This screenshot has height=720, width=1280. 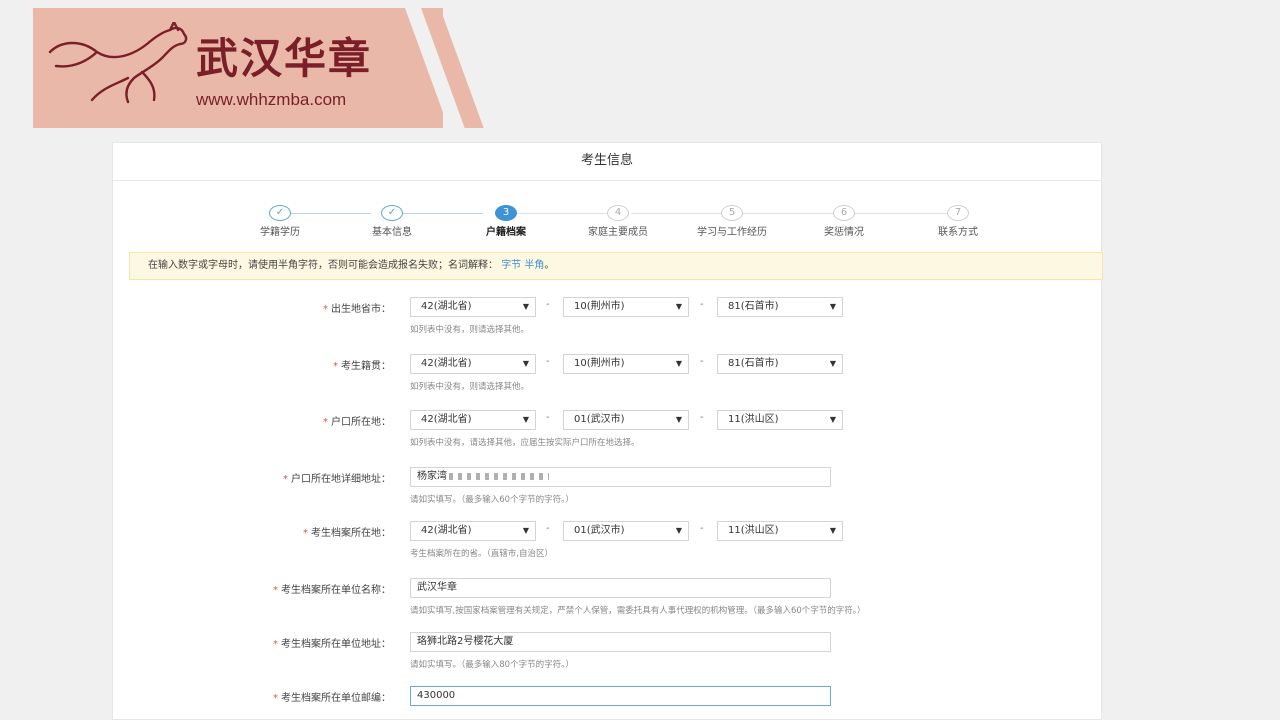 What do you see at coordinates (780, 307) in the screenshot?
I see `birth-county-select: 81(石首市) ▼` at bounding box center [780, 307].